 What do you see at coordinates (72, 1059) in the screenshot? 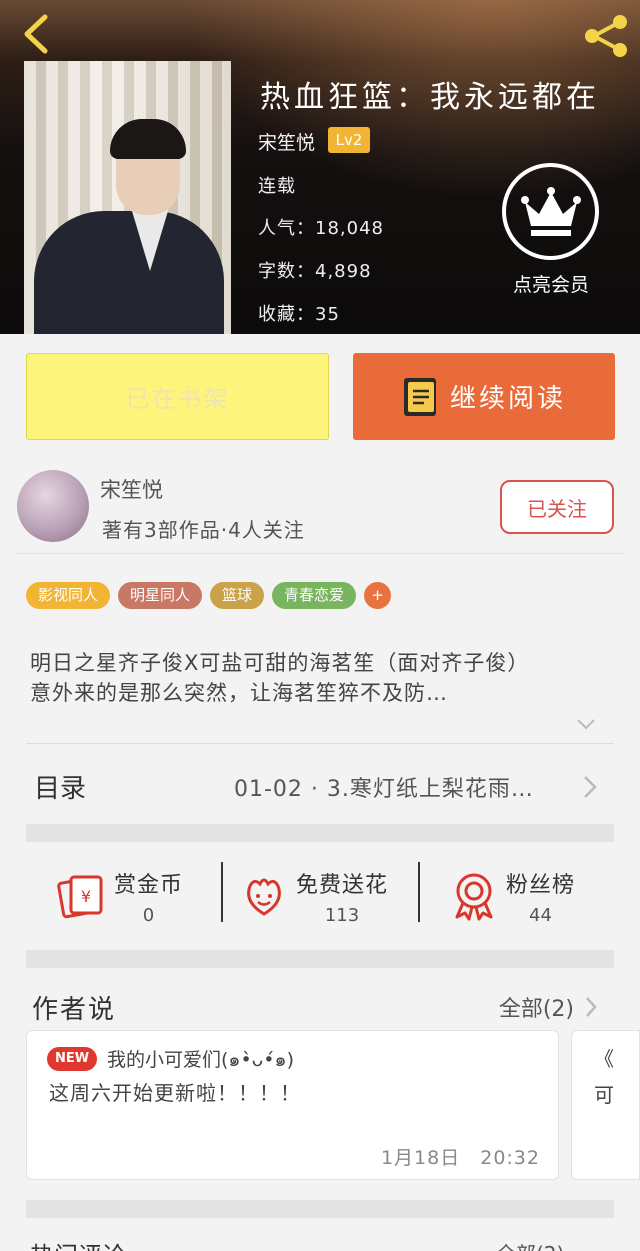
I see `new-badge: NEW` at bounding box center [72, 1059].